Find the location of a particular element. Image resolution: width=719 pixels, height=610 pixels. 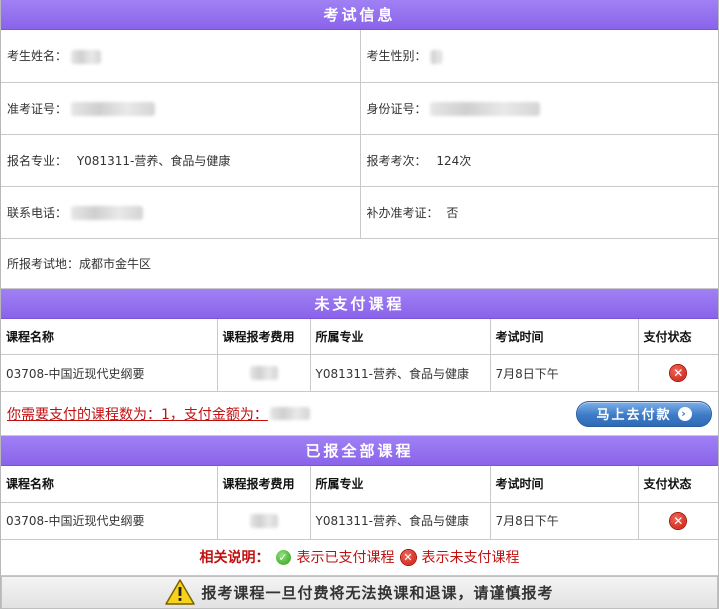

legend-title: 相关说明： is located at coordinates (234, 558).